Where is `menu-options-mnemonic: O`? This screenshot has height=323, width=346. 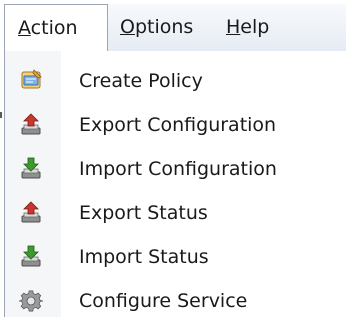
menu-options-mnemonic: O is located at coordinates (127, 27).